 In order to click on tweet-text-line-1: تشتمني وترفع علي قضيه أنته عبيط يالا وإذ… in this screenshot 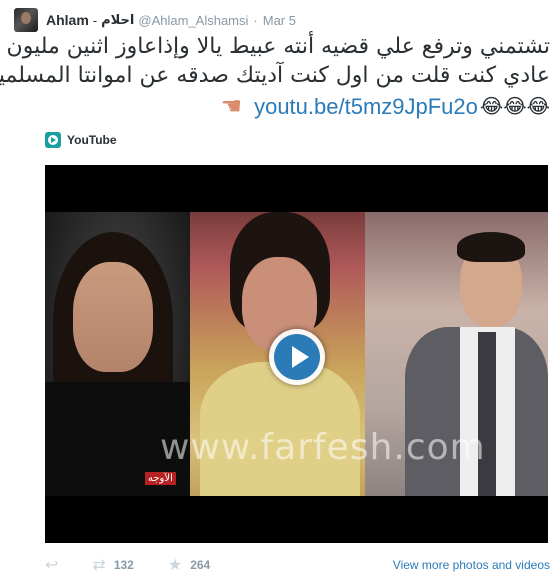, I will do `click(278, 46)`.